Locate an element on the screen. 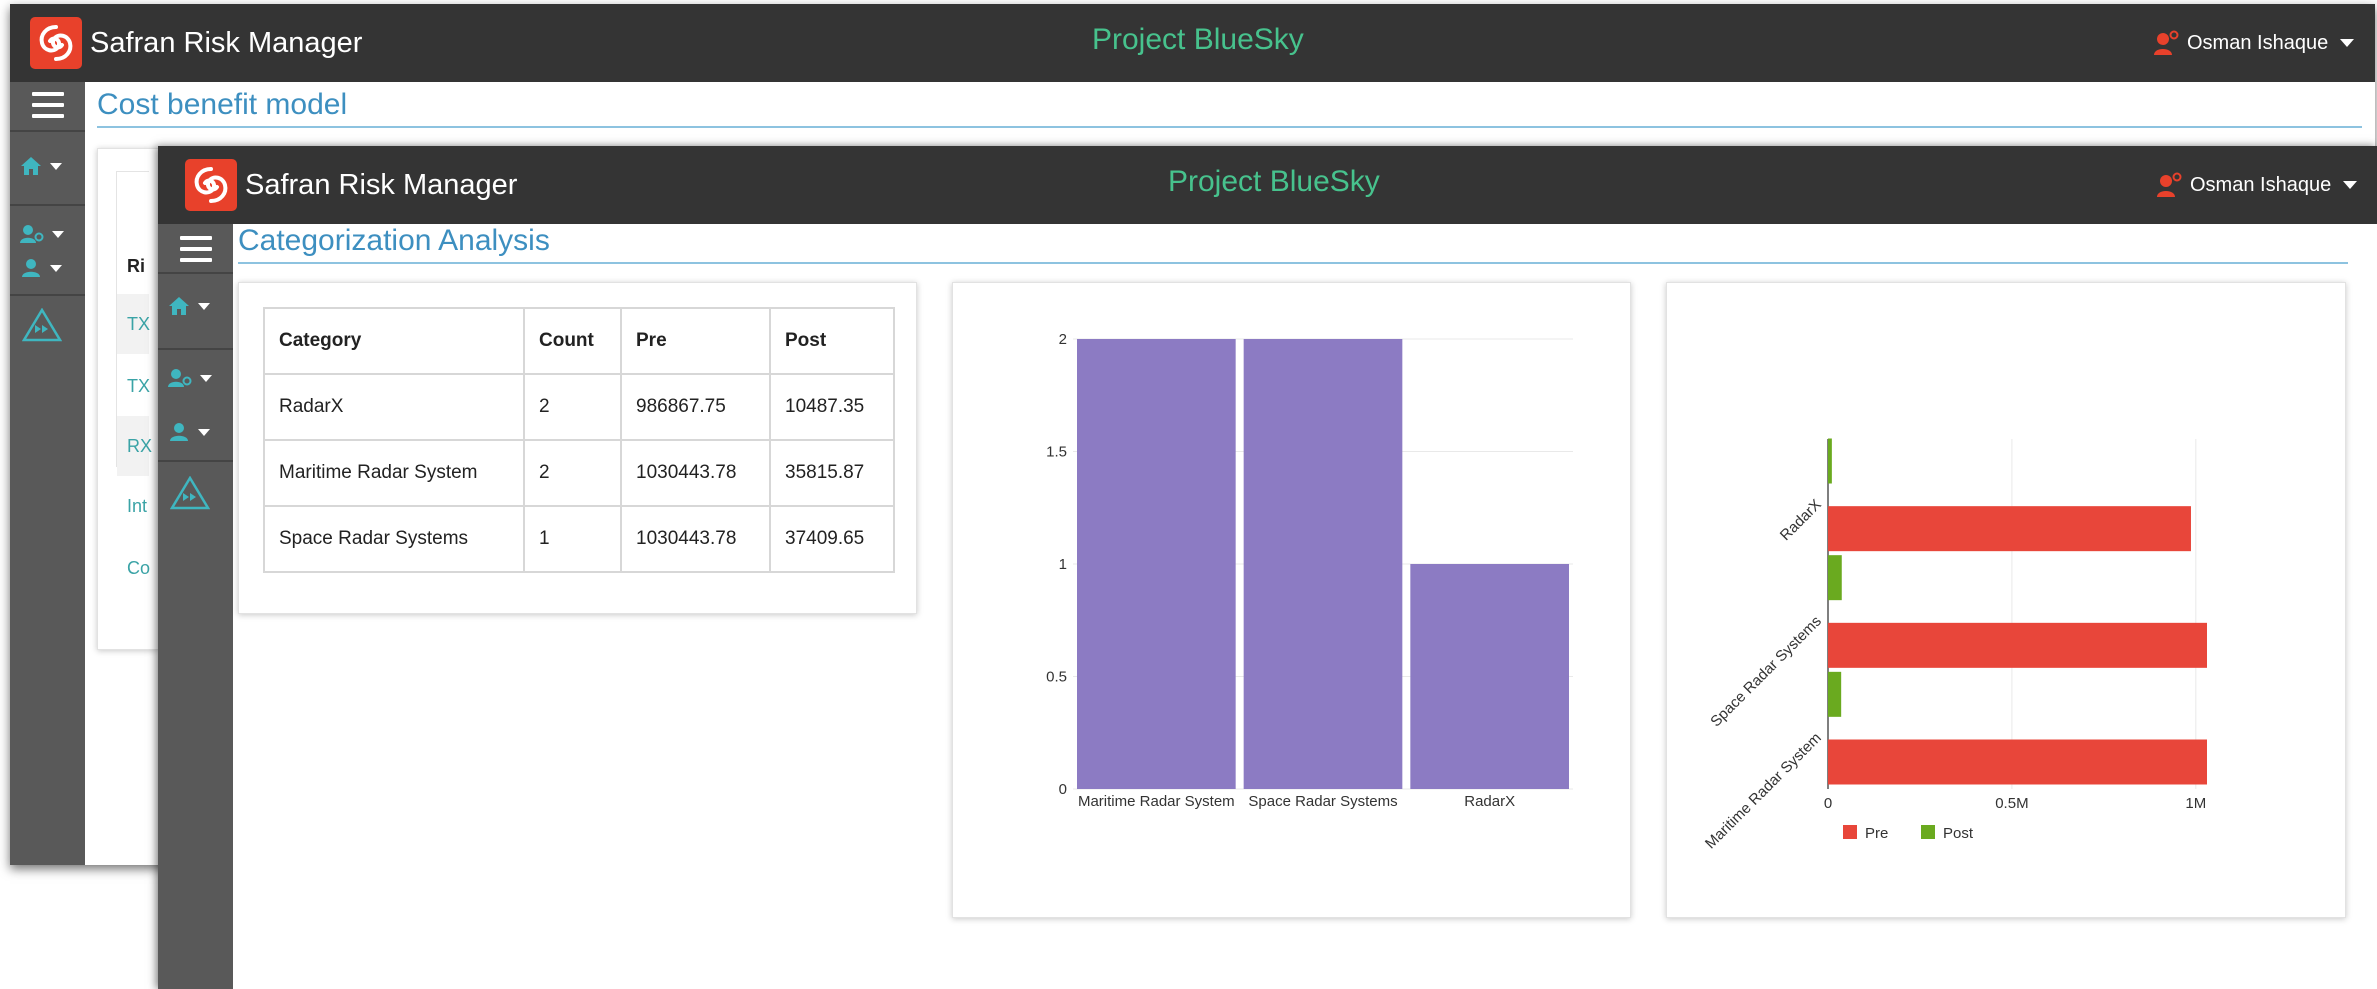 The height and width of the screenshot is (989, 2377). cell-category: Maritime Radar System is located at coordinates (394, 473).